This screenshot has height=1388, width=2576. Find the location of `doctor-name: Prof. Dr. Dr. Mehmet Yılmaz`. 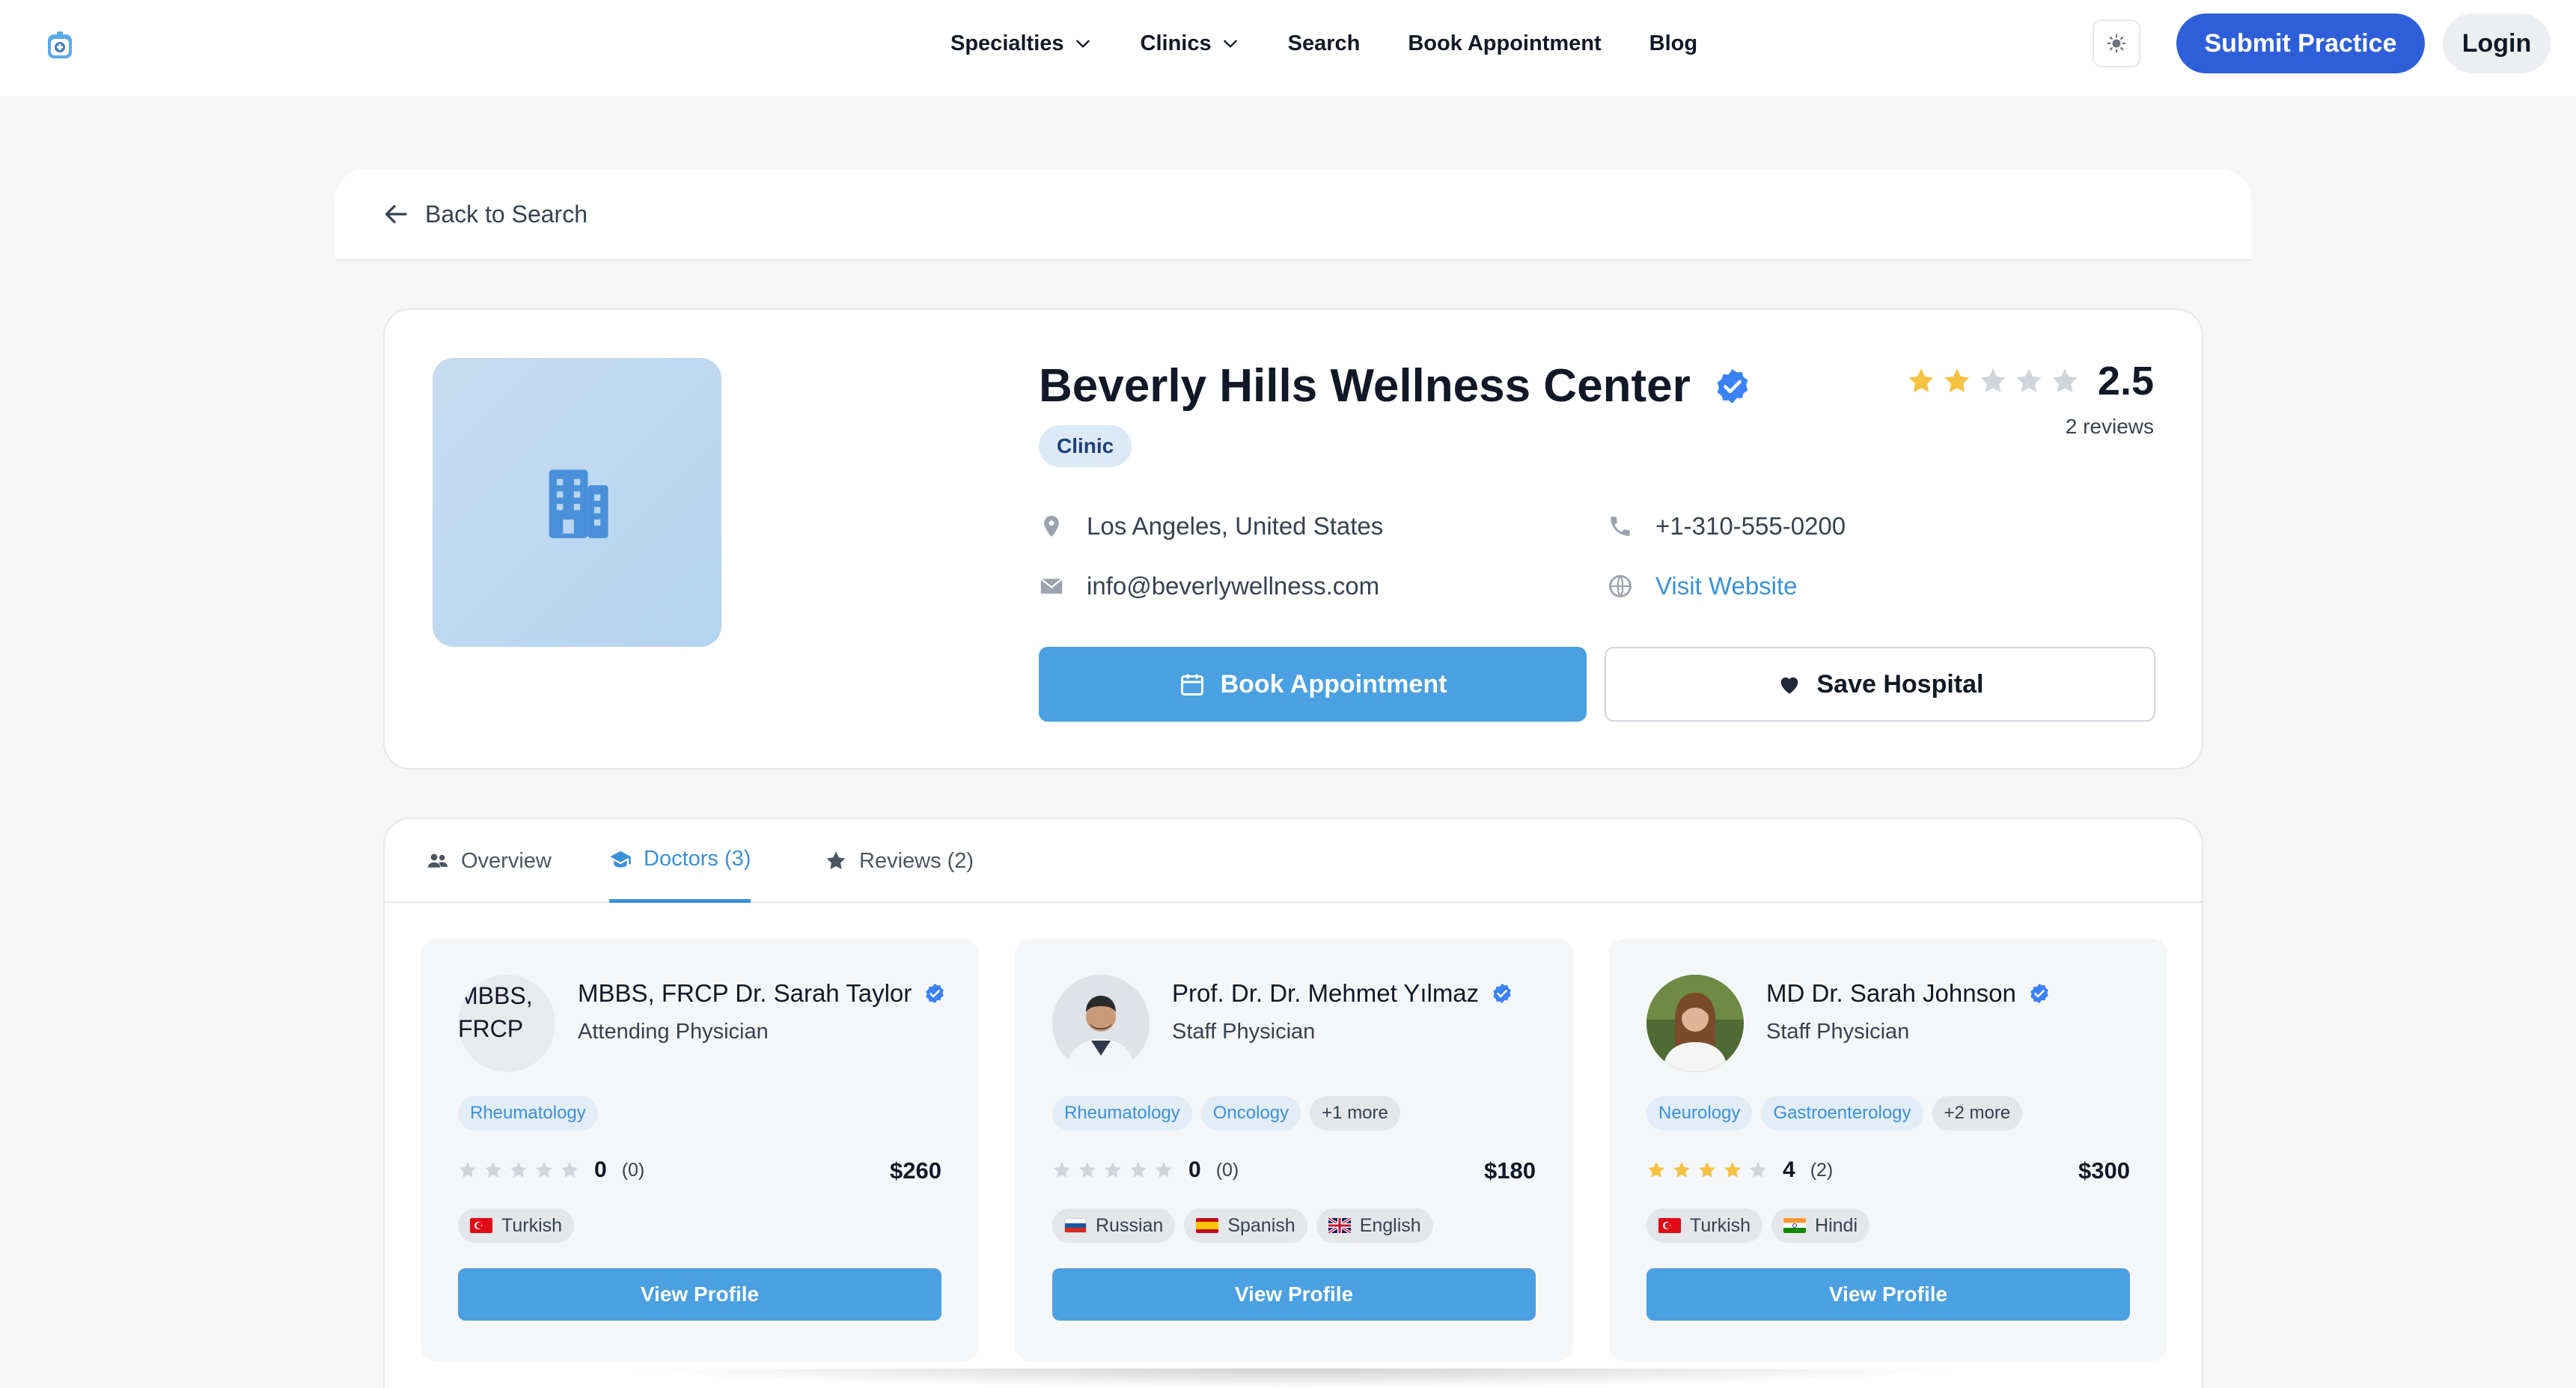

doctor-name: Prof. Dr. Dr. Mehmet Yılmaz is located at coordinates (1342, 994).